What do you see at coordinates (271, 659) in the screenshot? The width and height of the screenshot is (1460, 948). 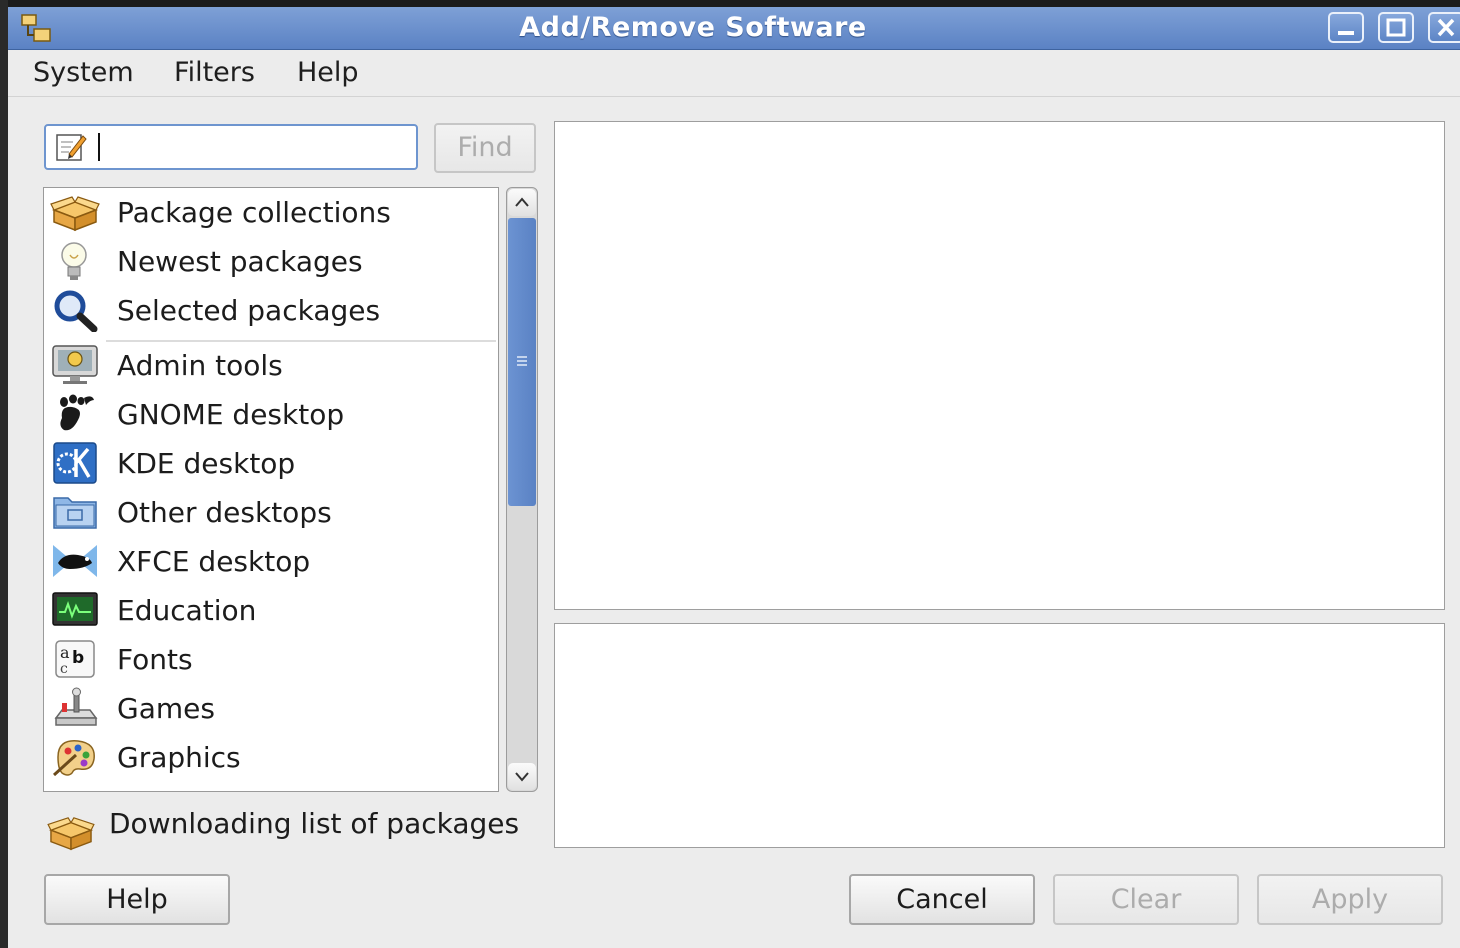 I see `list-item: a b c Fonts` at bounding box center [271, 659].